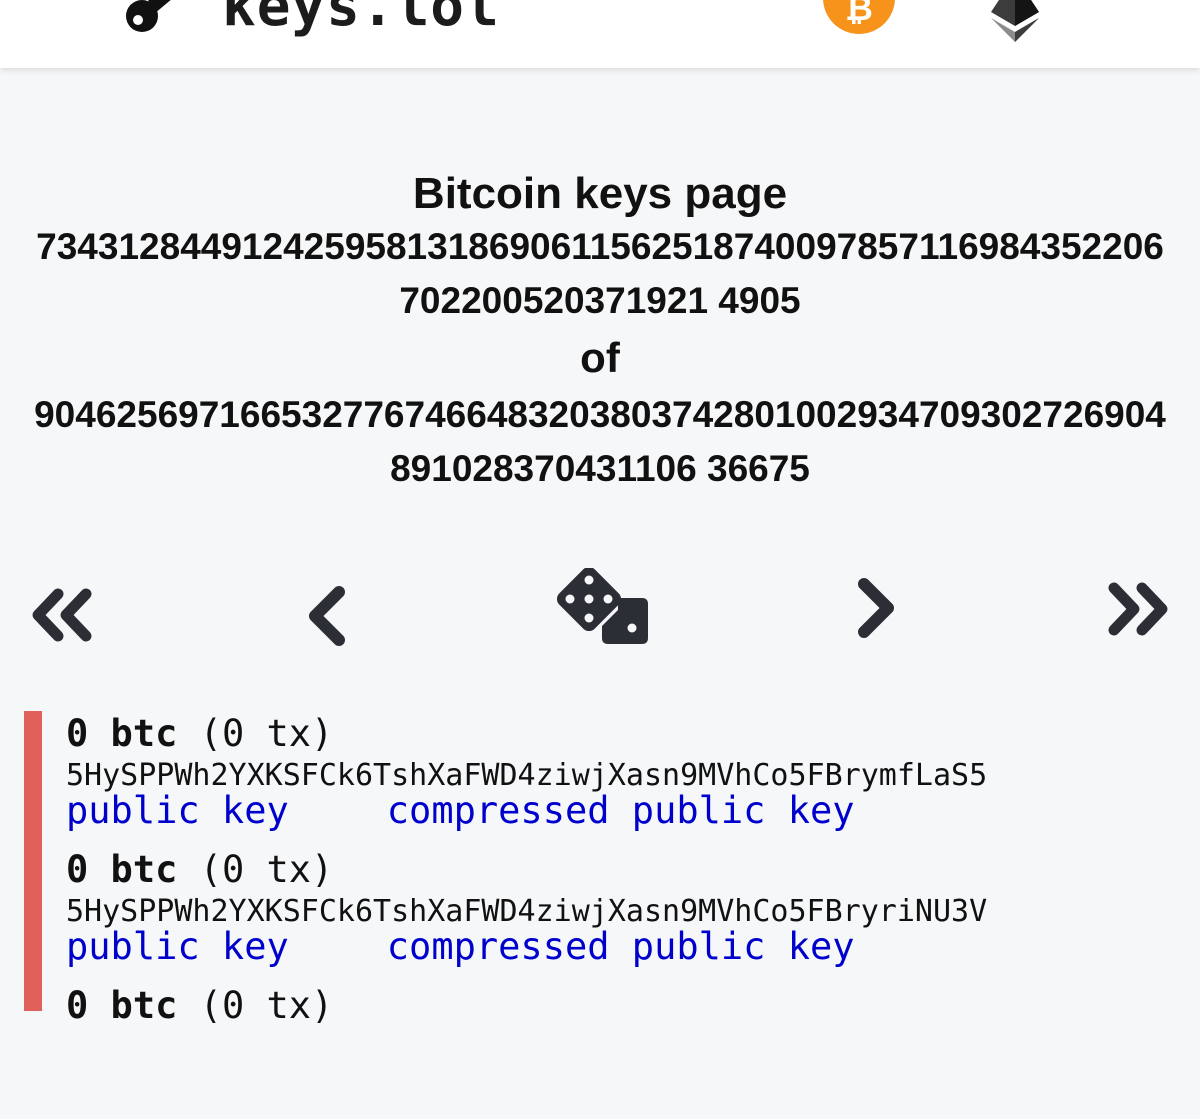  Describe the element at coordinates (600, 193) in the screenshot. I see `page-title: Bitcoin keys page` at that location.